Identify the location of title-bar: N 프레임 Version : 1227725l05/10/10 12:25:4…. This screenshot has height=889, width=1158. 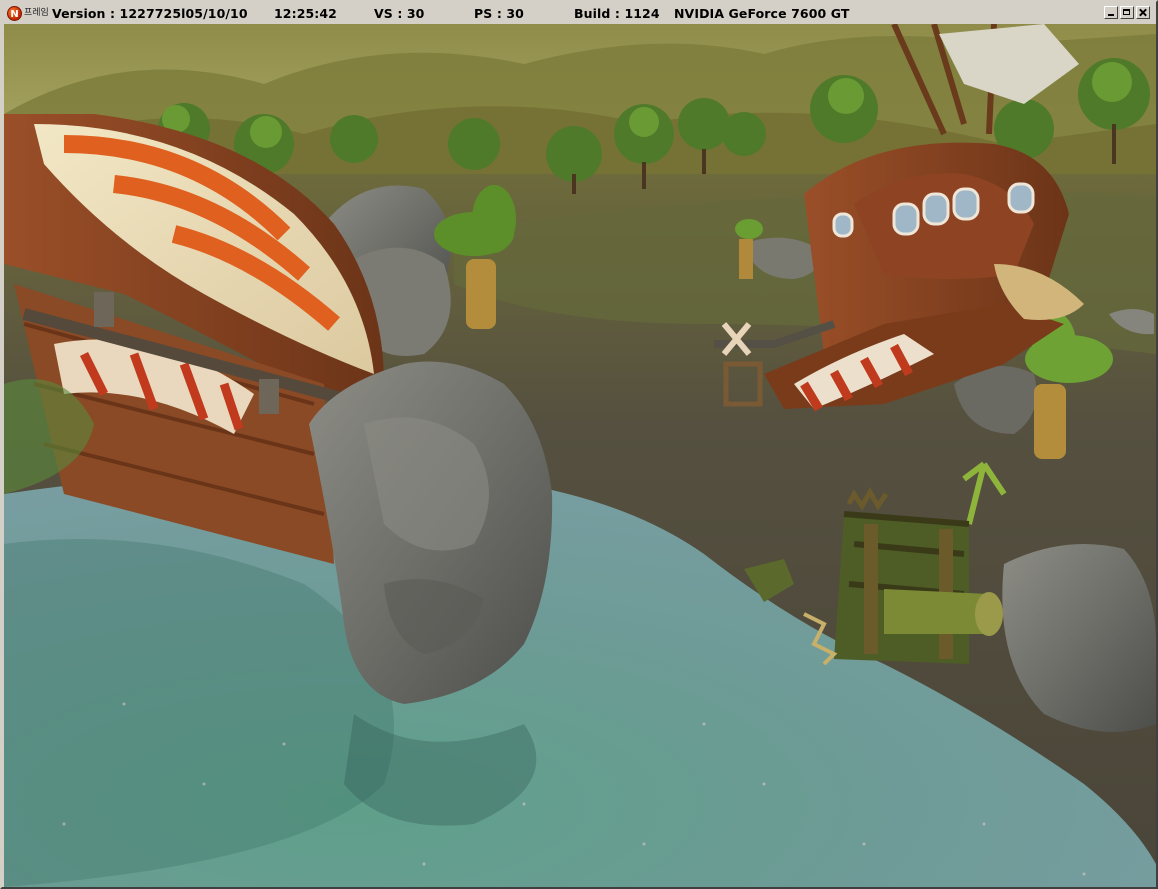
(579, 13).